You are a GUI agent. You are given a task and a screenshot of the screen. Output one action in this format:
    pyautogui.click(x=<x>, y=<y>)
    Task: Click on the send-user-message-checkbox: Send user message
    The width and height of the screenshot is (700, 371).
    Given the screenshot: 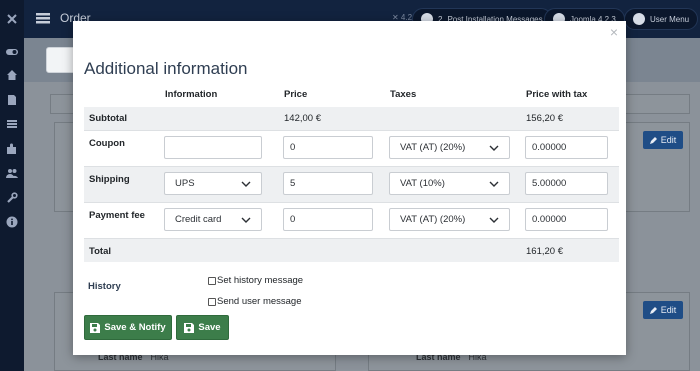 What is the action you would take?
    pyautogui.click(x=255, y=301)
    